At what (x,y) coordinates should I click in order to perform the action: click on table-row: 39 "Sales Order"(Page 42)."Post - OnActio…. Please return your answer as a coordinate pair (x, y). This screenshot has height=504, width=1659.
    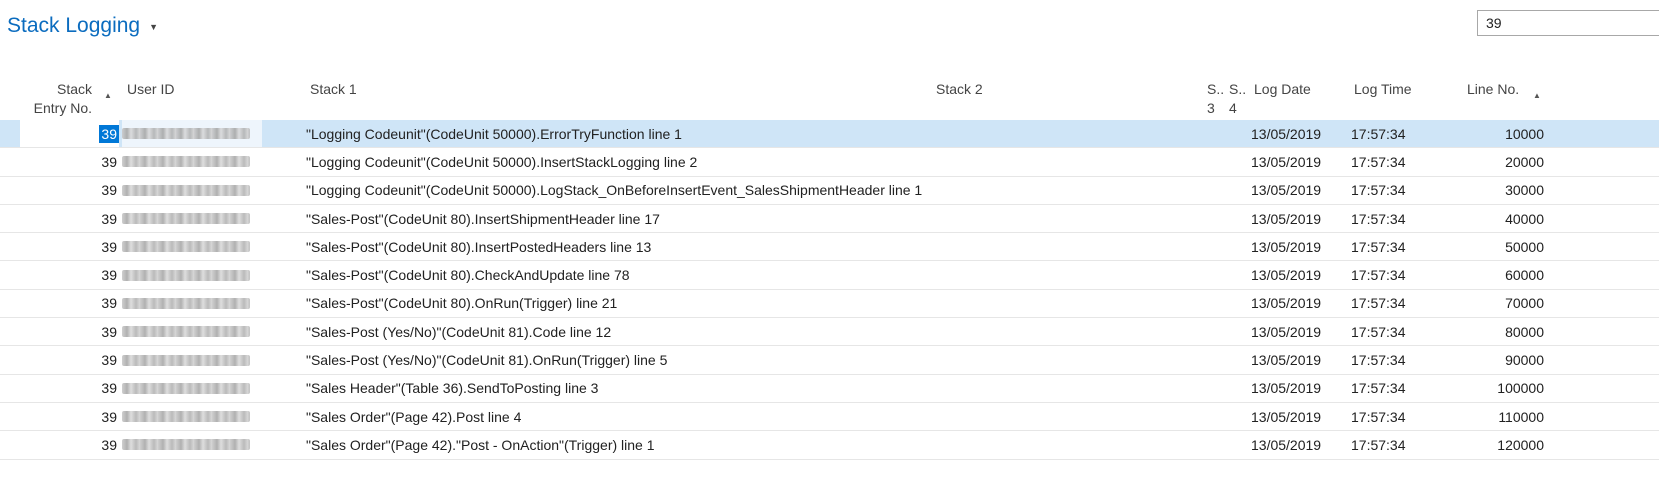
    Looking at the image, I should click on (829, 445).